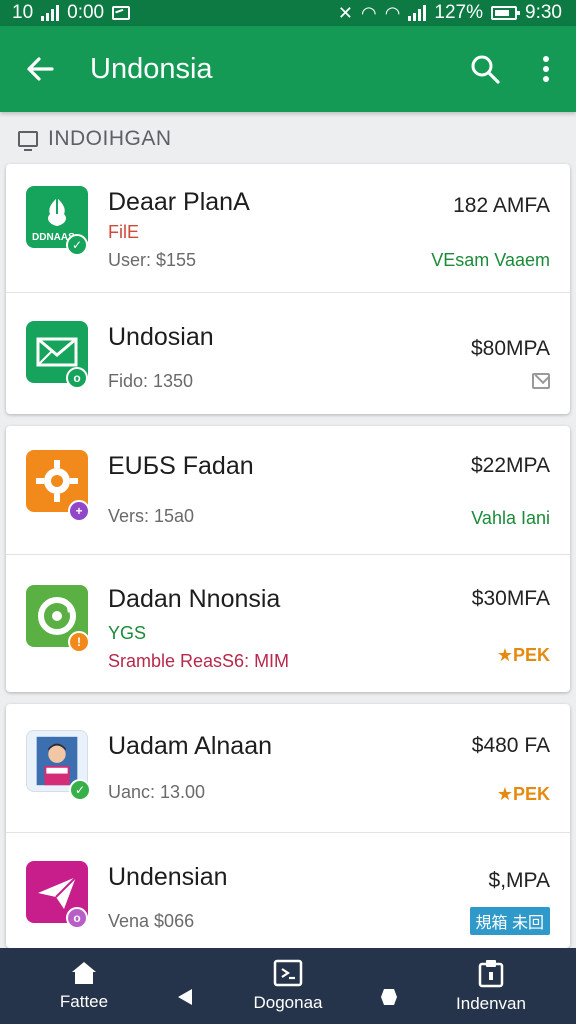 The height and width of the screenshot is (1024, 576). I want to click on more-options-button, so click(546, 69).